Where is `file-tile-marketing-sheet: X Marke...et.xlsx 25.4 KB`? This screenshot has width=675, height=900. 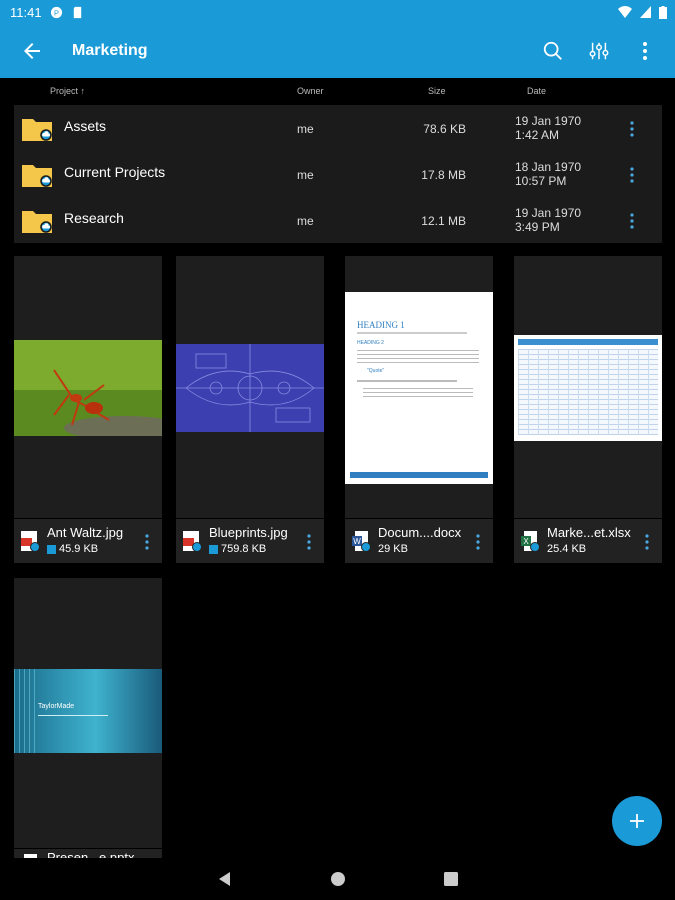
file-tile-marketing-sheet: X Marke...et.xlsx 25.4 KB is located at coordinates (588, 409).